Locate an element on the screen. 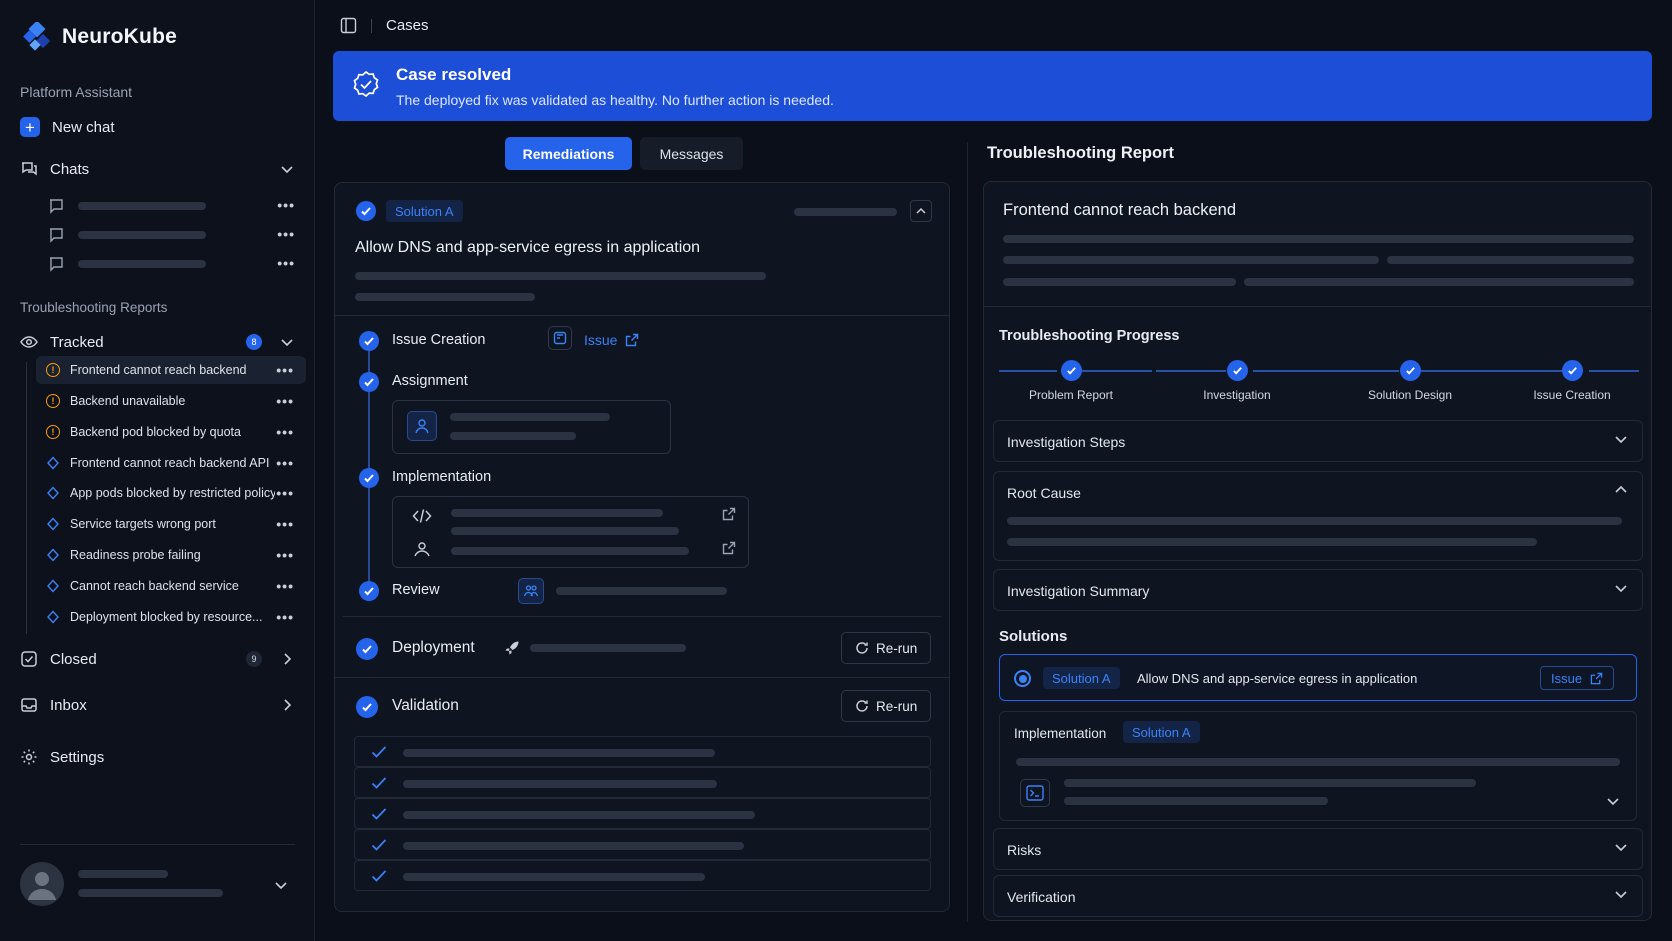 The height and width of the screenshot is (941, 1672). brand-name: NeuroKube is located at coordinates (119, 36).